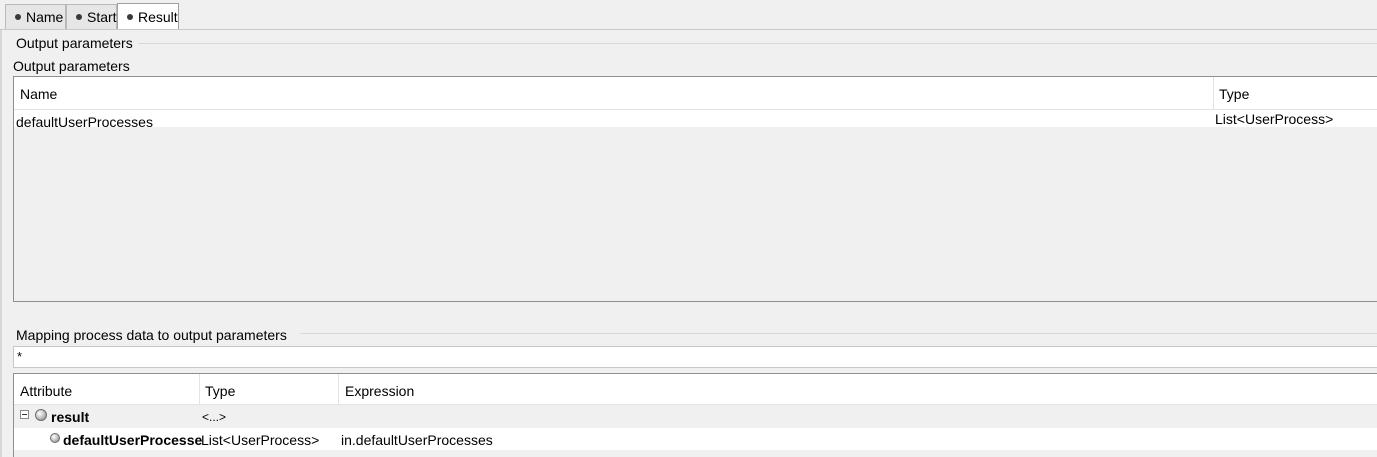 This screenshot has width=1377, height=457. Describe the element at coordinates (379, 391) in the screenshot. I see `column-header-expression: Expression` at that location.